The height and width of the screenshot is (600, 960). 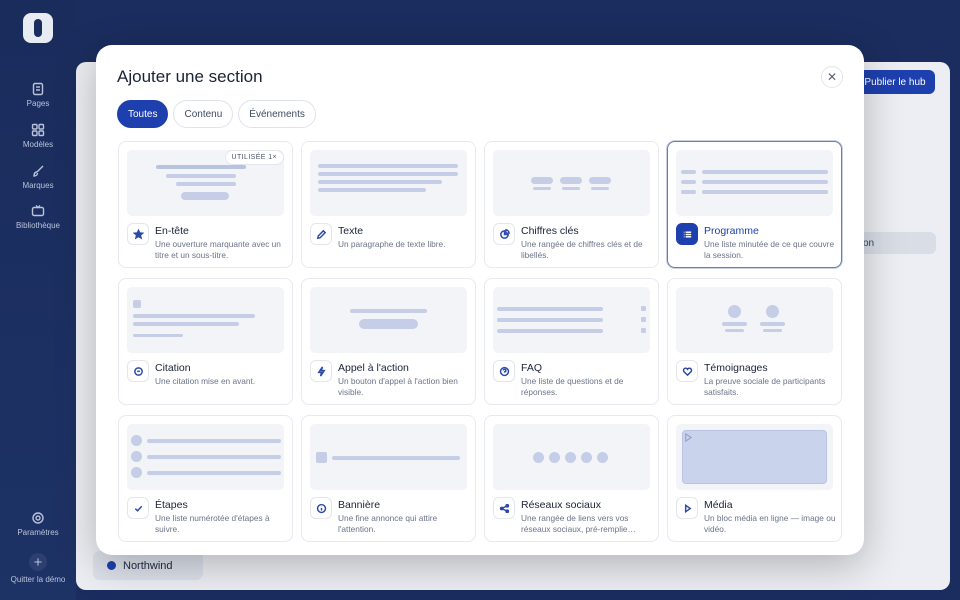 What do you see at coordinates (38, 579) in the screenshot?
I see `sidebar-item-label: Quitter la démo` at bounding box center [38, 579].